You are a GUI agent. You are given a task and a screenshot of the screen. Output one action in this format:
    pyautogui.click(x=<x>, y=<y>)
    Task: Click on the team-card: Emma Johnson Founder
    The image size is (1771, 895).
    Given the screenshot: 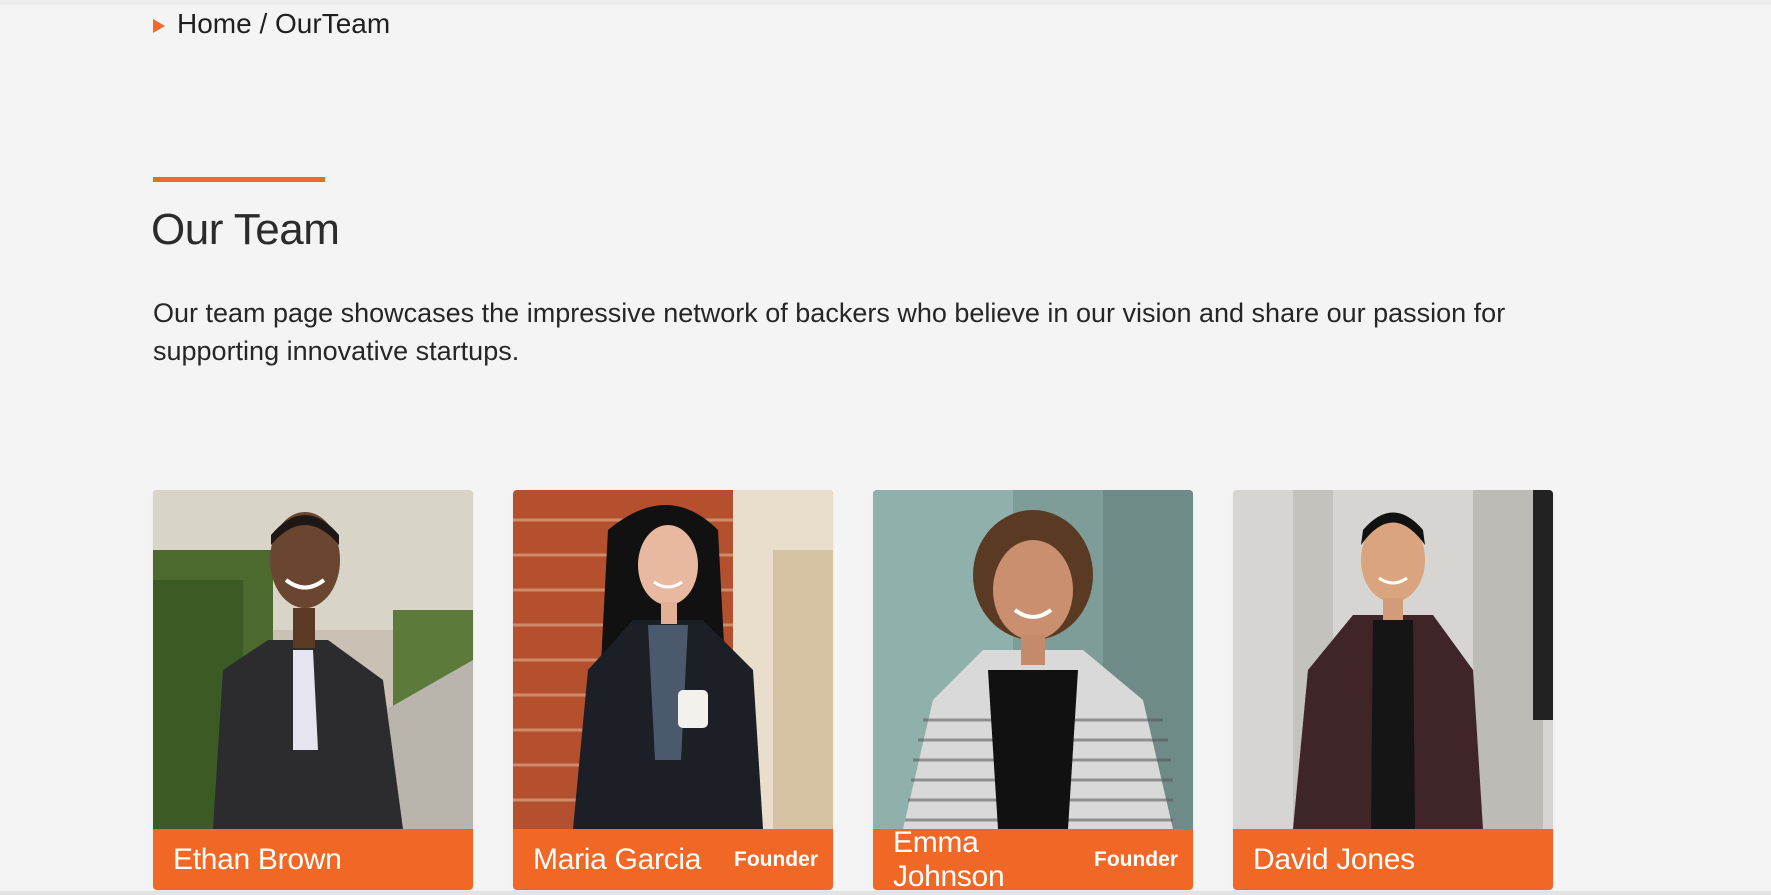 What is the action you would take?
    pyautogui.click(x=1033, y=690)
    